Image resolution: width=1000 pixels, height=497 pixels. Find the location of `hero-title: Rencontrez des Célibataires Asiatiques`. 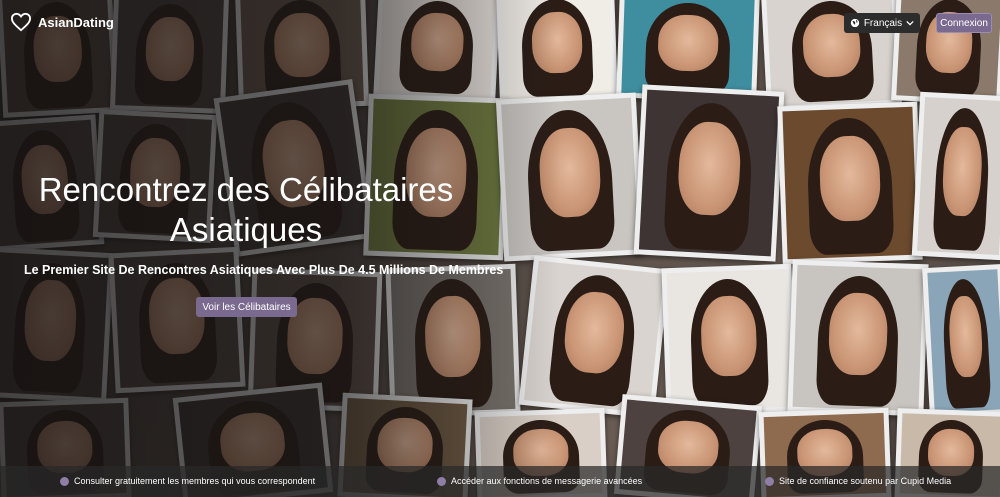

hero-title: Rencontrez des Célibataires Asiatiques is located at coordinates (246, 210).